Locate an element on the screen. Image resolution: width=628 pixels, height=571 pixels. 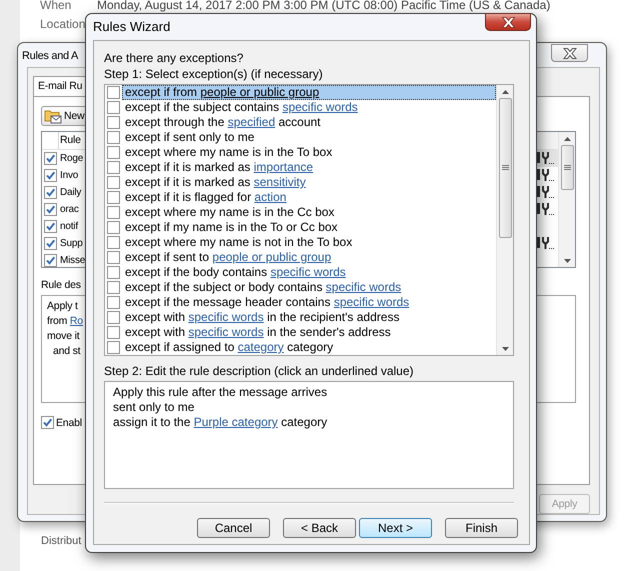
condition-option: except if it is flagged for action is located at coordinates (309, 197).